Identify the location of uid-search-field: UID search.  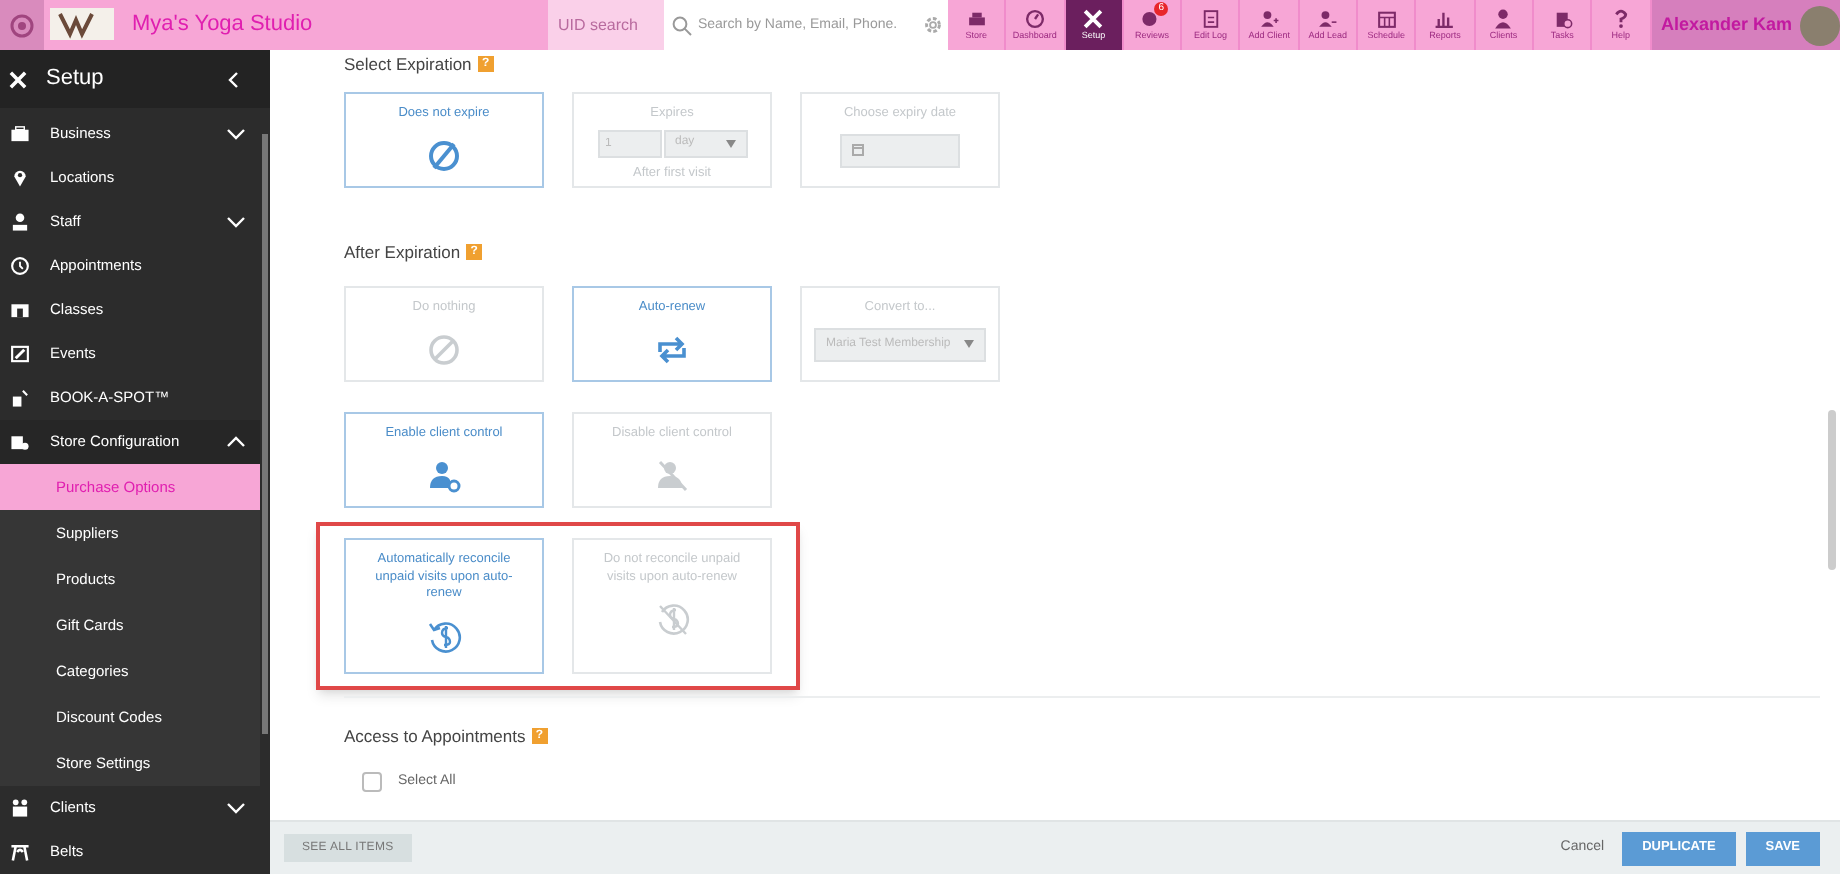
(605, 25).